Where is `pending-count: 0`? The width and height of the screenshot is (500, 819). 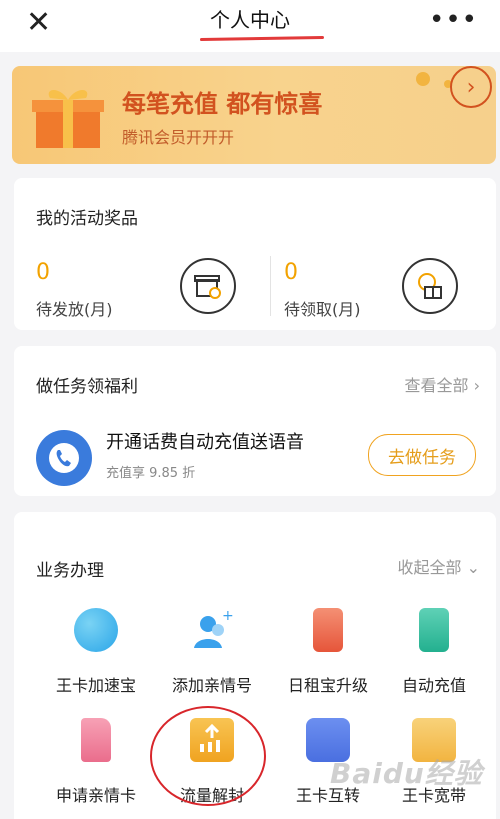
pending-count: 0 is located at coordinates (43, 272).